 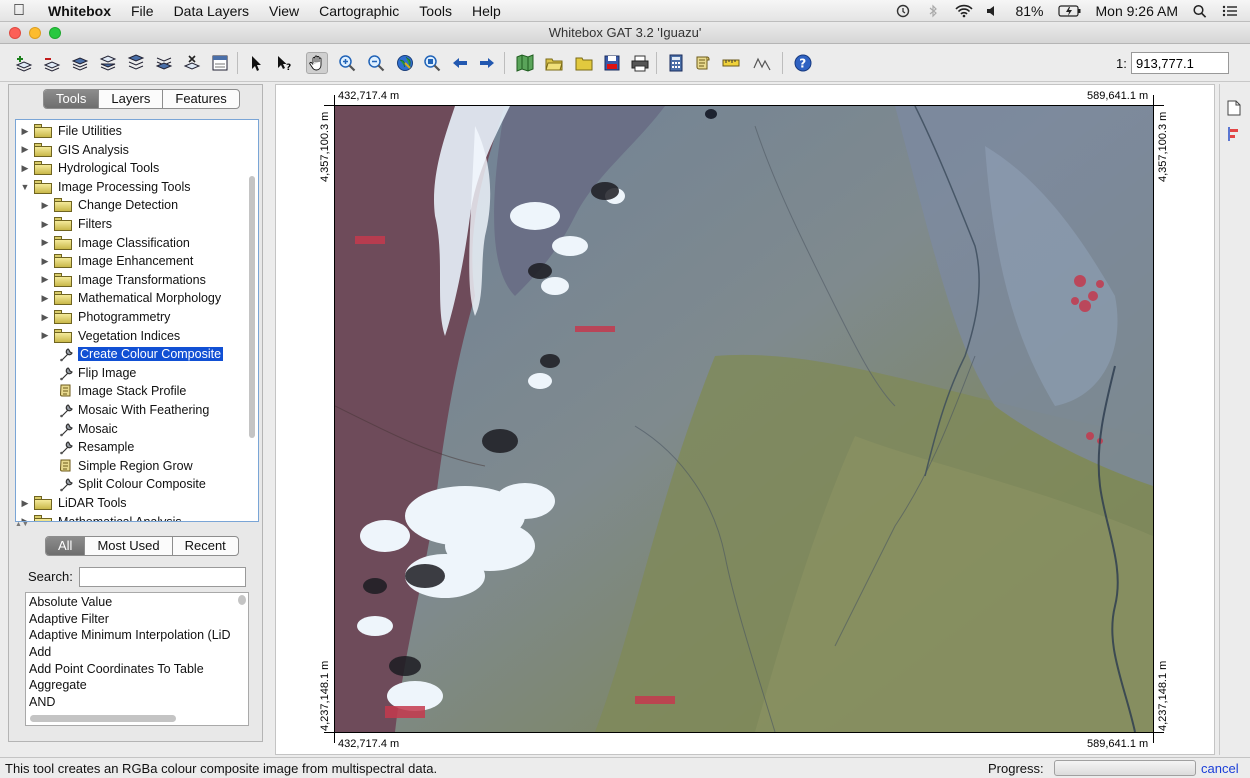 I want to click on full-extent-globe-icon, so click(x=405, y=63).